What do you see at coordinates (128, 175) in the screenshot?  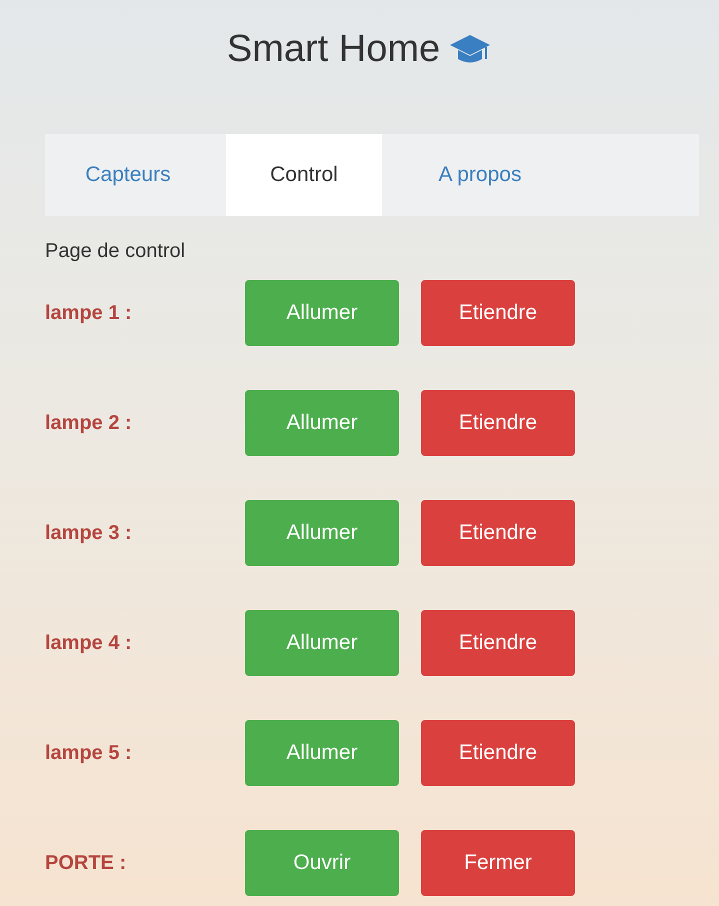 I see `tab: Capteurs` at bounding box center [128, 175].